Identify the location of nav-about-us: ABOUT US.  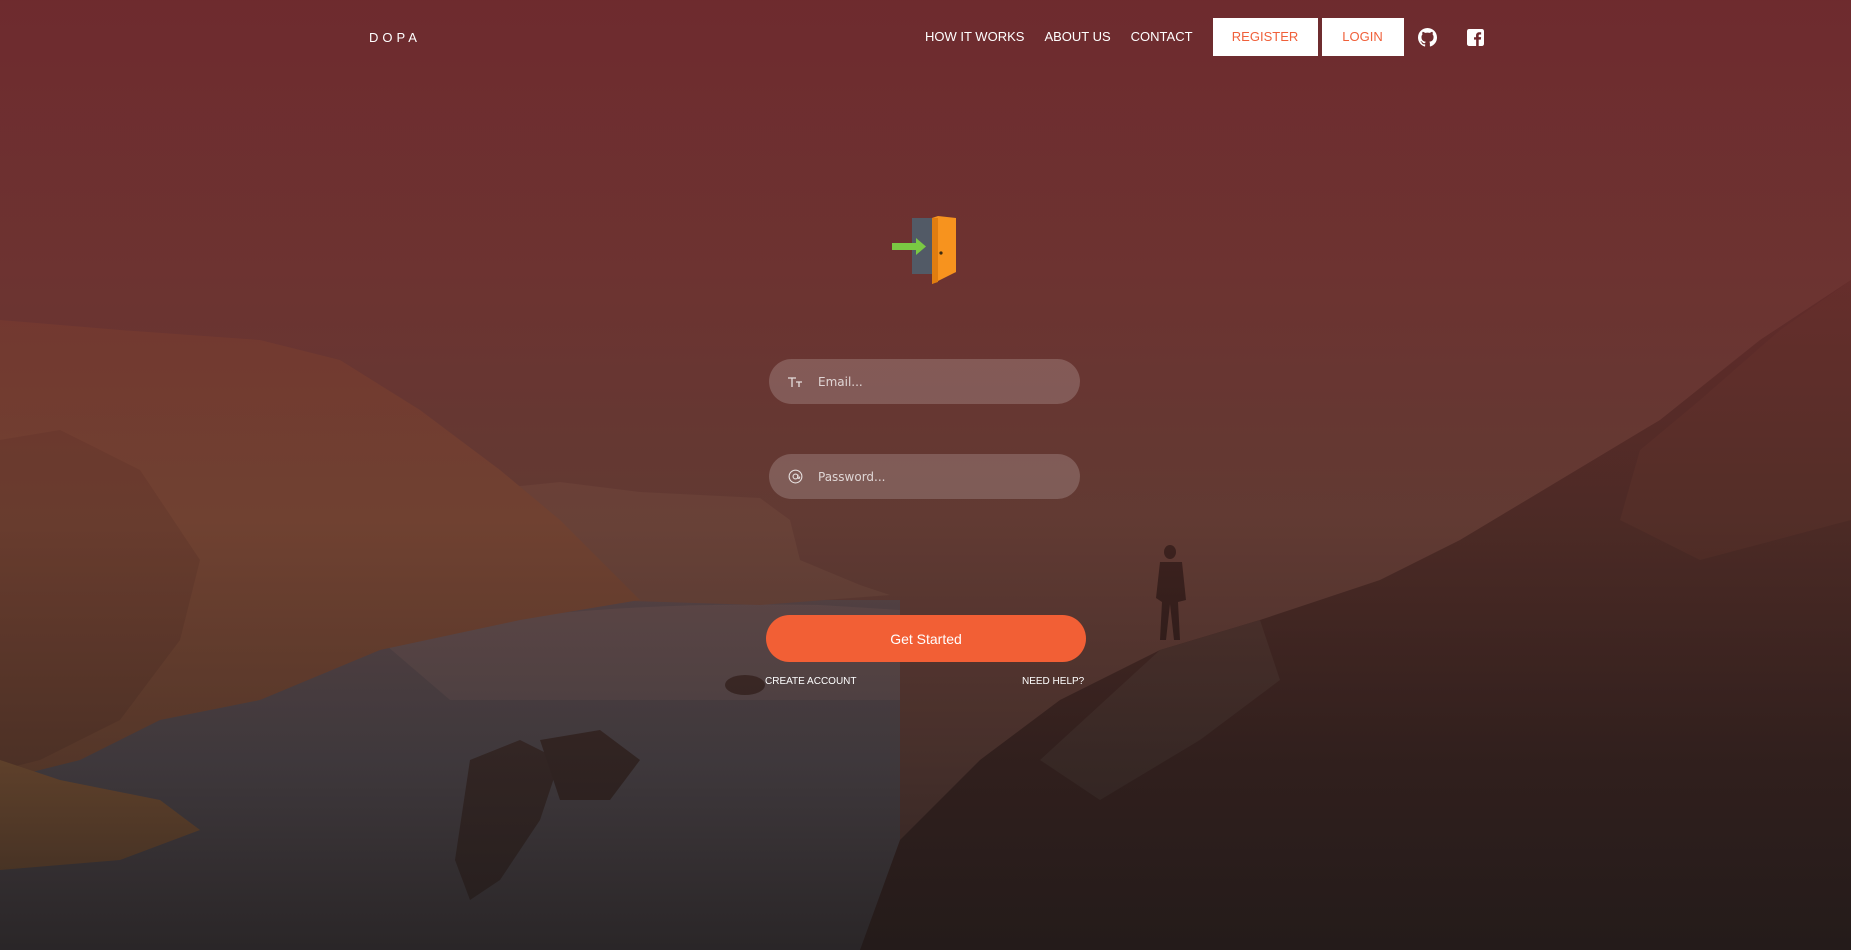
(1077, 37).